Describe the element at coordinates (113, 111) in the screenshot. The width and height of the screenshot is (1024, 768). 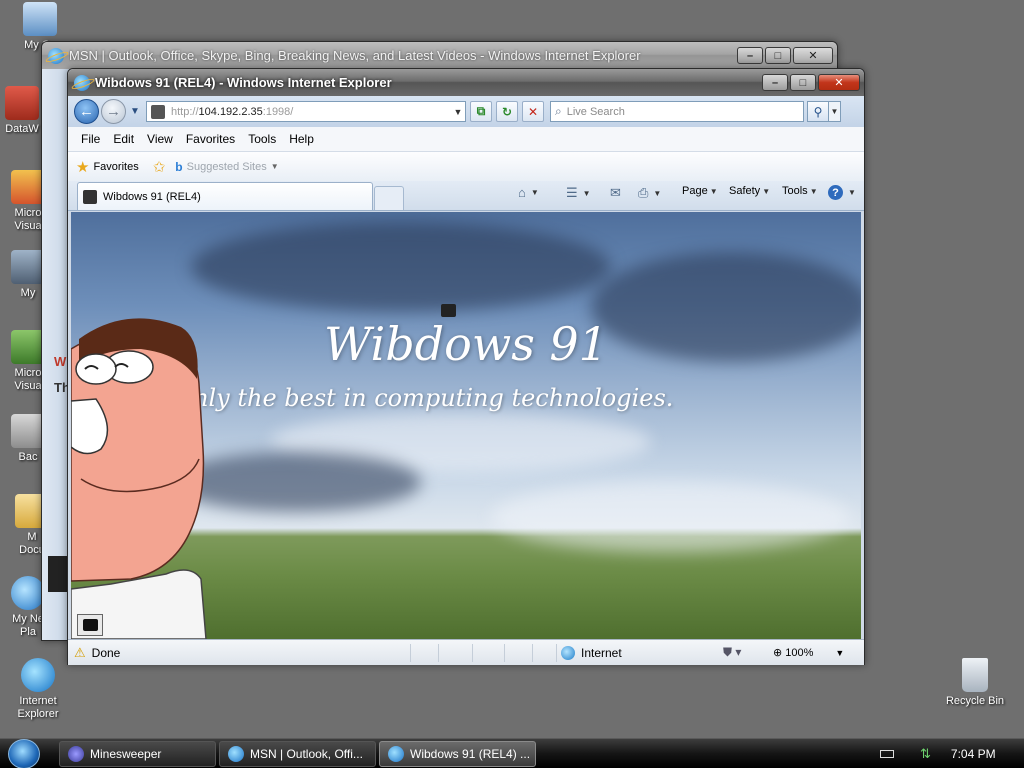
I see `forward-button: →` at that location.